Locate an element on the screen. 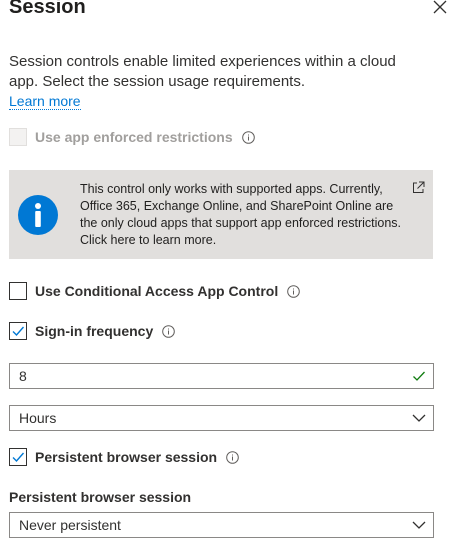  persistent-browser-dropdown: Never persistent is located at coordinates (221, 525).